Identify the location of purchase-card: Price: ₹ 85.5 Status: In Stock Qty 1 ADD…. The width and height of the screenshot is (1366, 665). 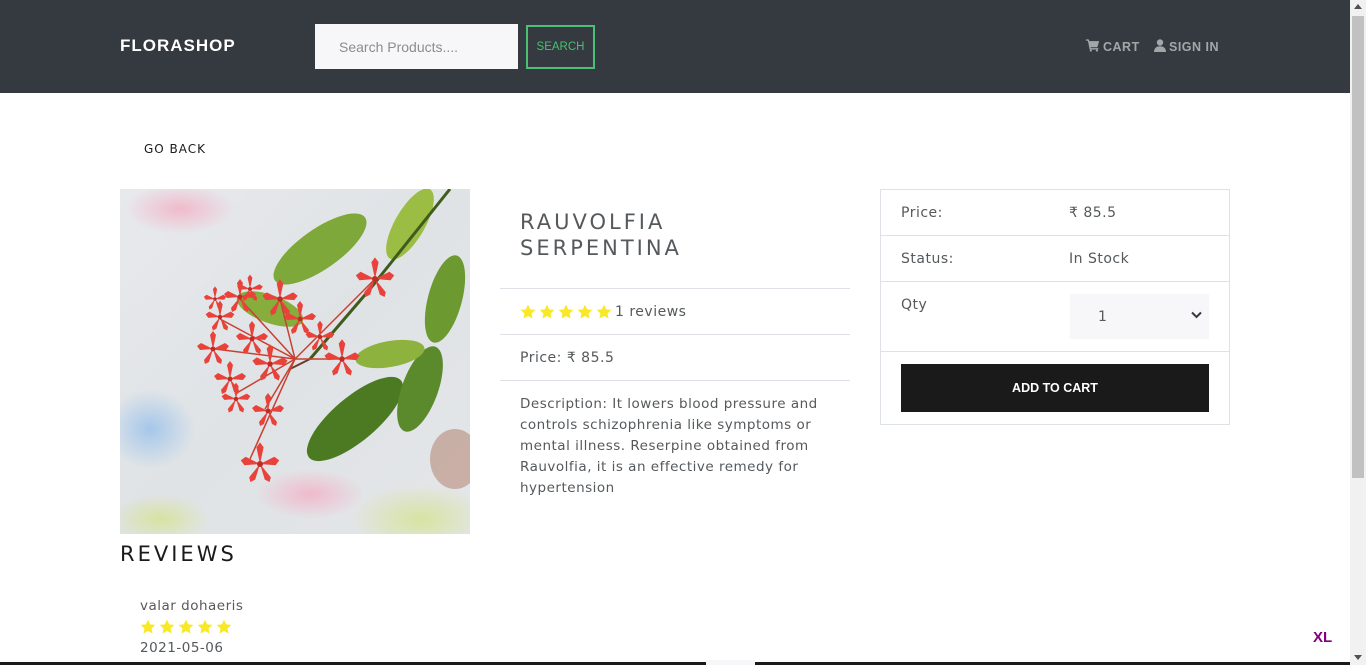
(1055, 307).